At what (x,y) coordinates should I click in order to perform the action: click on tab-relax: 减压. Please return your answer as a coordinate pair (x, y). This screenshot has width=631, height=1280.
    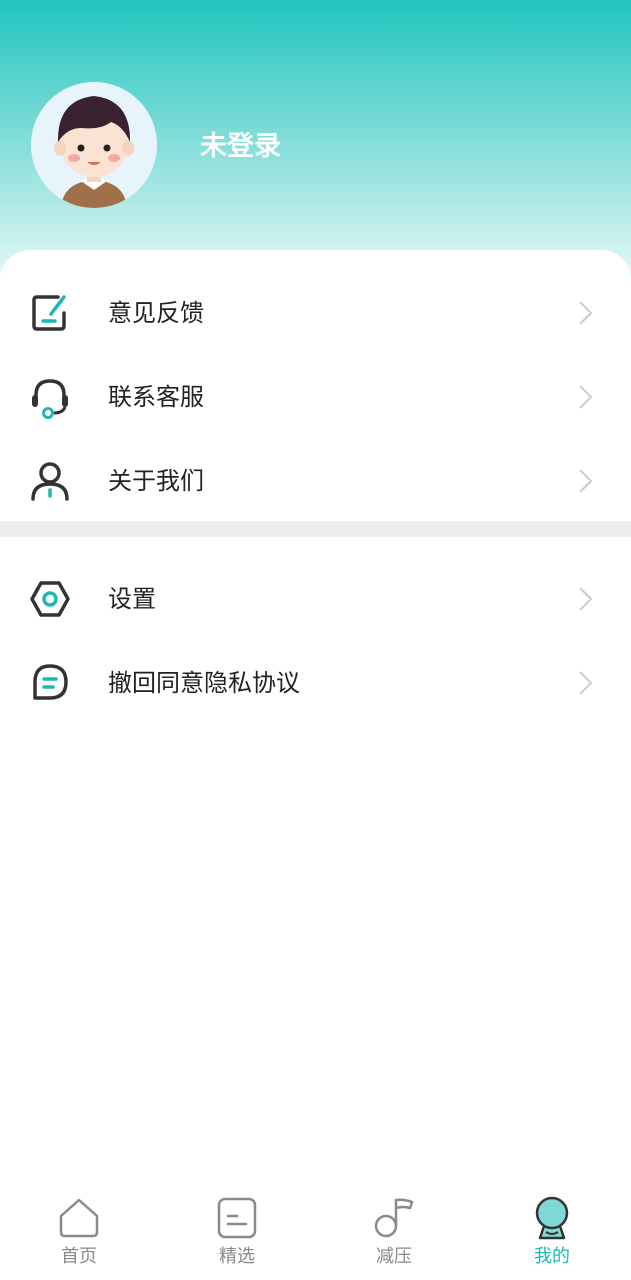
    Looking at the image, I should click on (394, 1230).